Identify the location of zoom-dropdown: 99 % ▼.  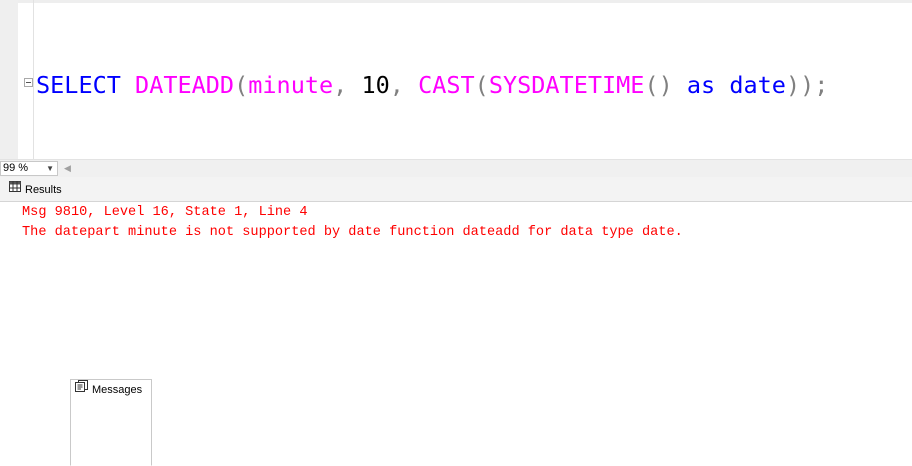
(29, 168).